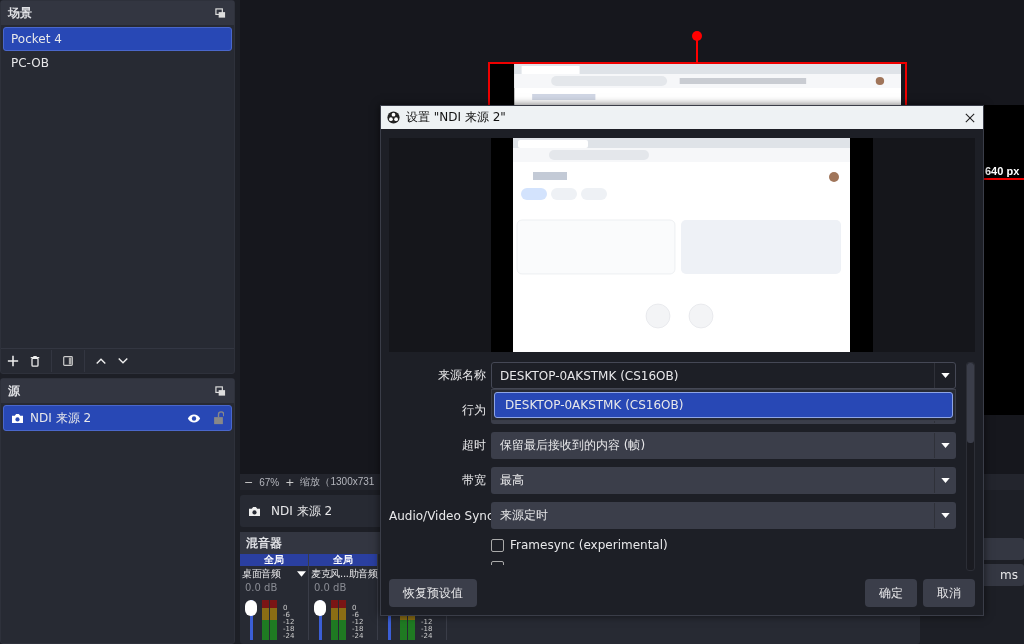  Describe the element at coordinates (456, 117) in the screenshot. I see `window-title: 设置 "NDI 来源 2"` at that location.